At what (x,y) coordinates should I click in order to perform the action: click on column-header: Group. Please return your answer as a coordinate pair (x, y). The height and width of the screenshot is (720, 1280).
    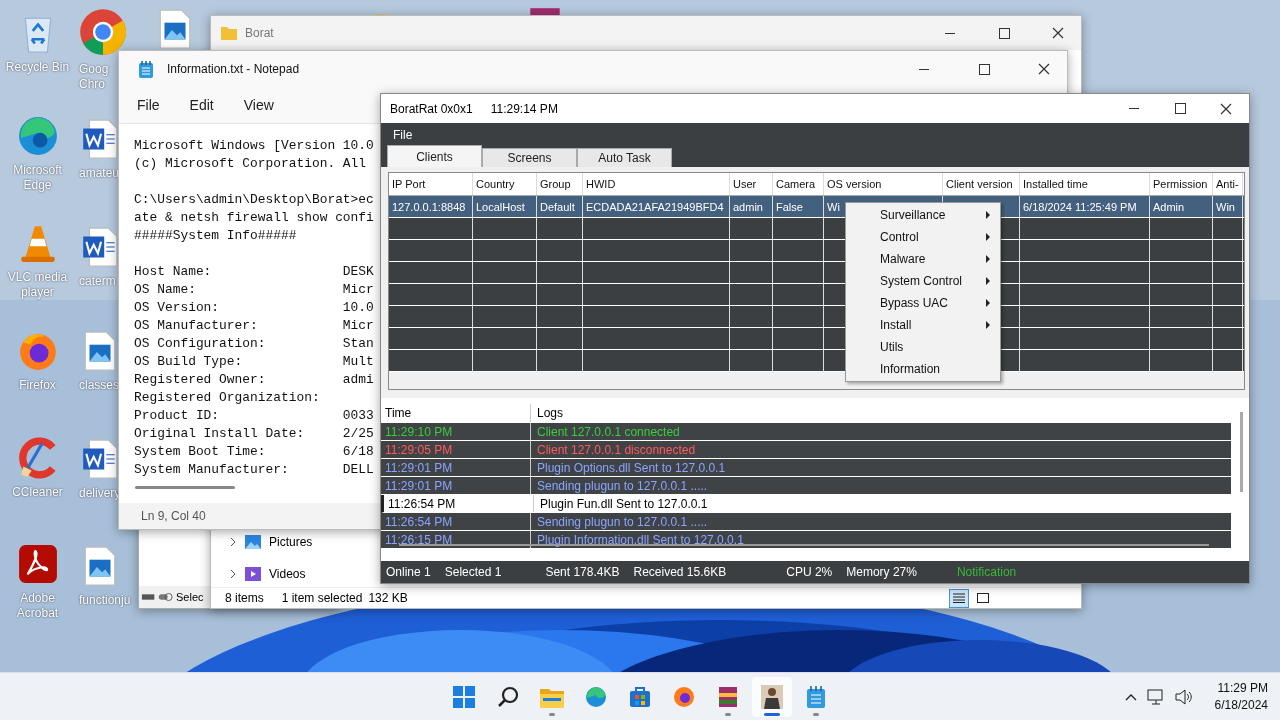
    Looking at the image, I should click on (560, 184).